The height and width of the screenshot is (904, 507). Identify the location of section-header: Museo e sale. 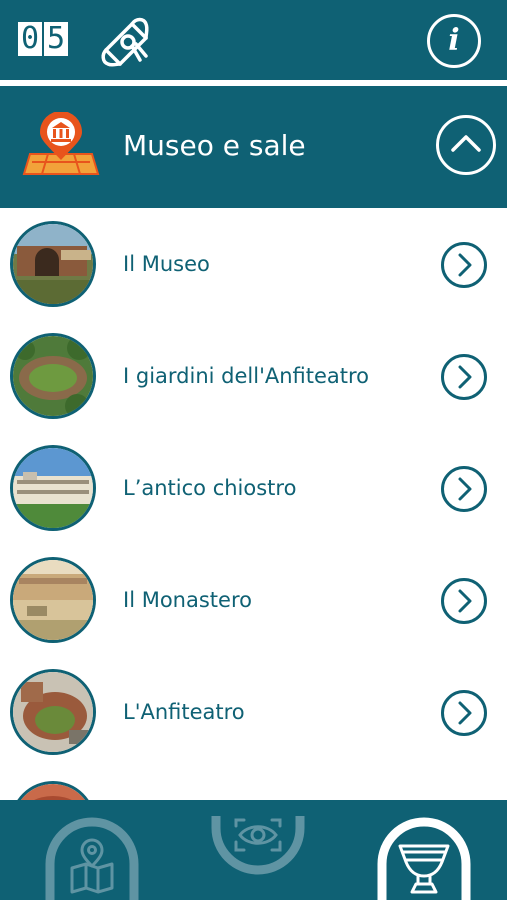
(253, 147).